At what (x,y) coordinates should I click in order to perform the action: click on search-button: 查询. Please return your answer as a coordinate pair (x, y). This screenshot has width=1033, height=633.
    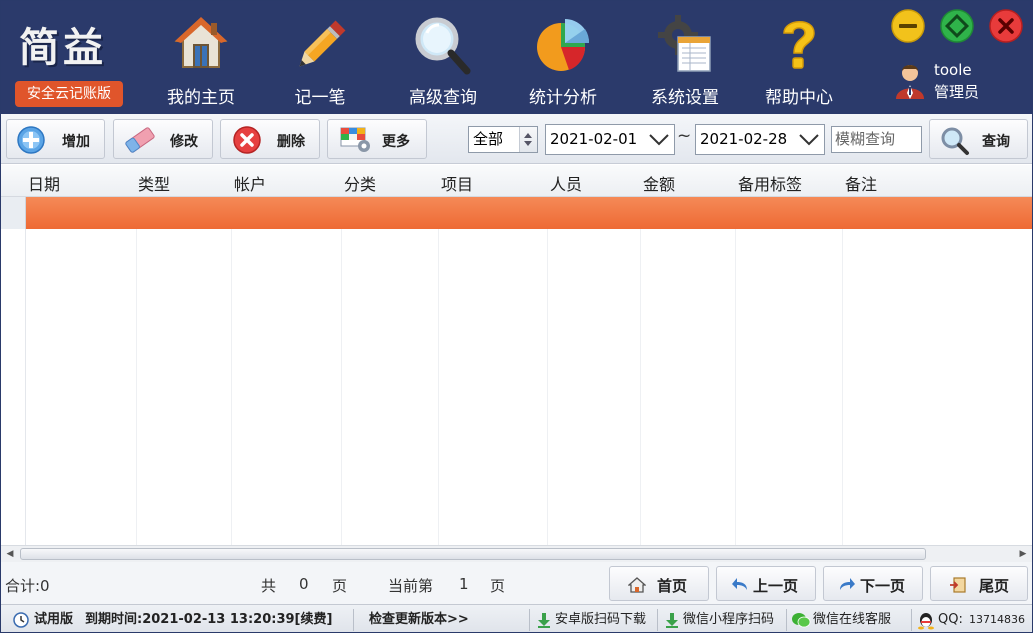
    Looking at the image, I should click on (978, 139).